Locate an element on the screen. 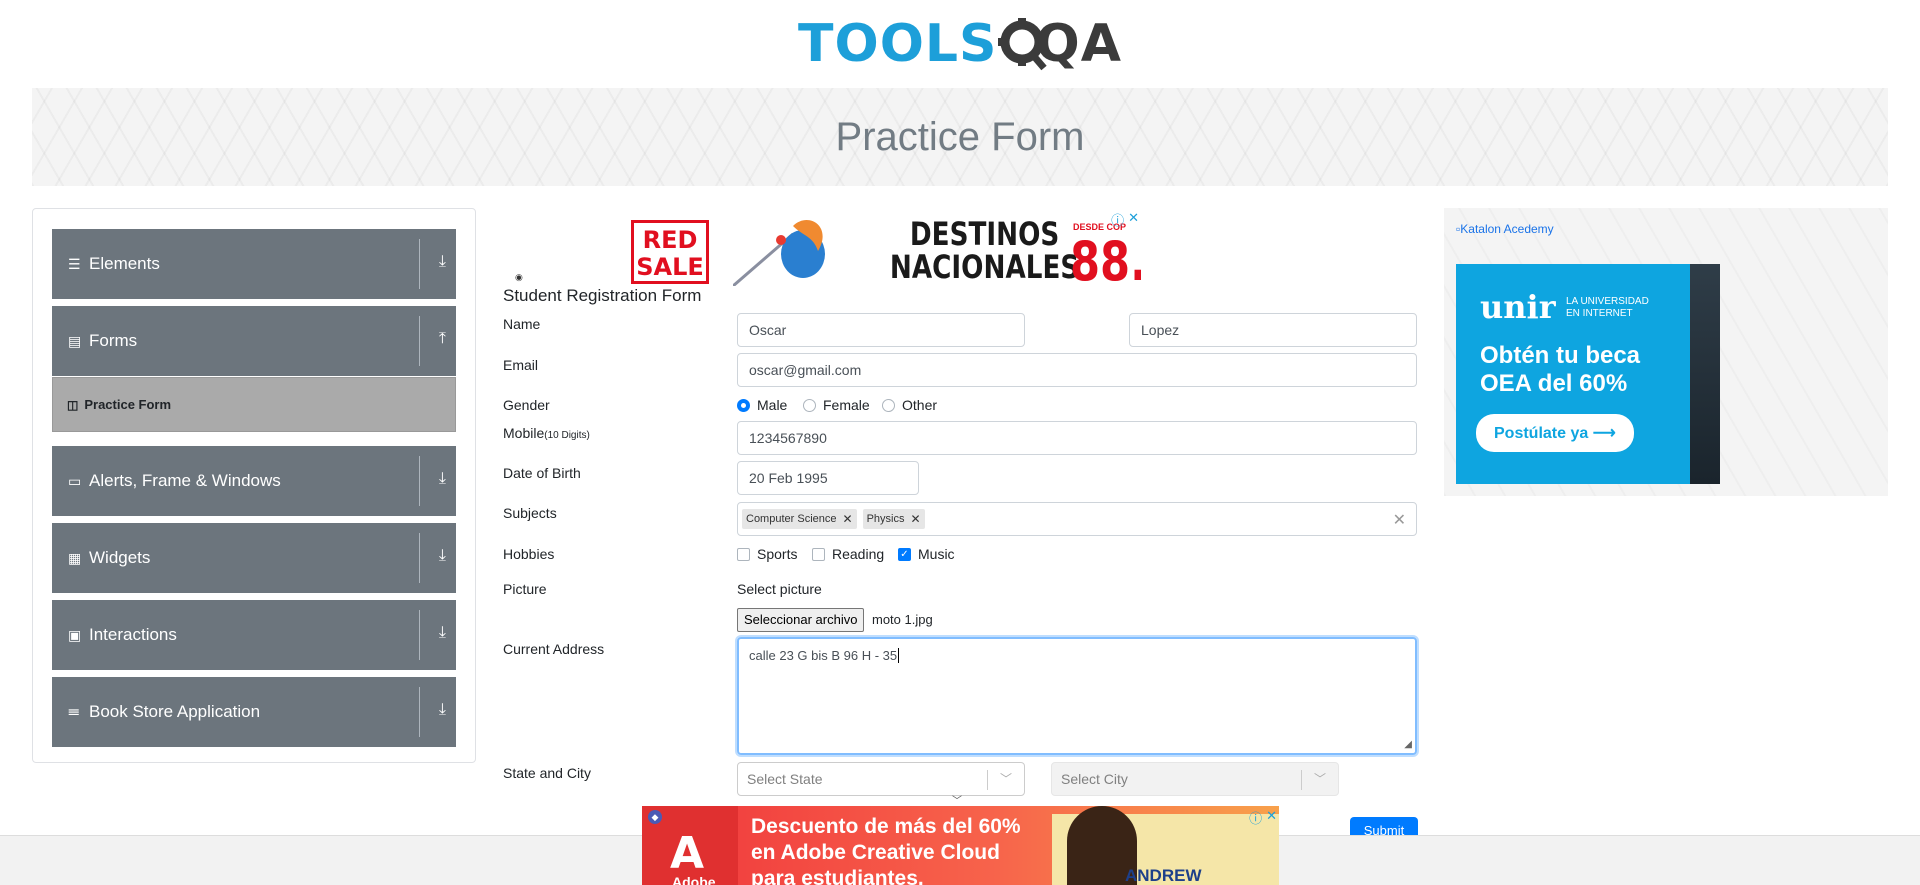  subject-tag: Computer Science ✕ is located at coordinates (799, 519).